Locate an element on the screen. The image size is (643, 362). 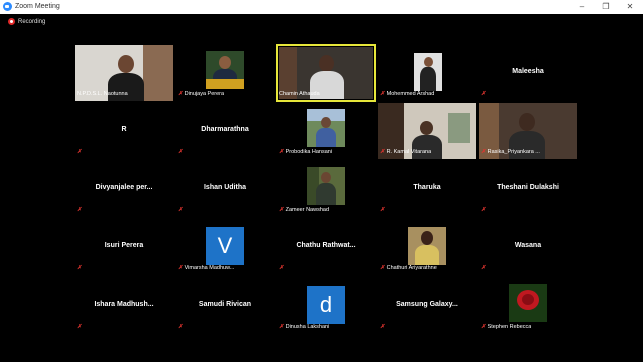
participant-tile: ✗ Zameer Nawshad is located at coordinates (326, 189).